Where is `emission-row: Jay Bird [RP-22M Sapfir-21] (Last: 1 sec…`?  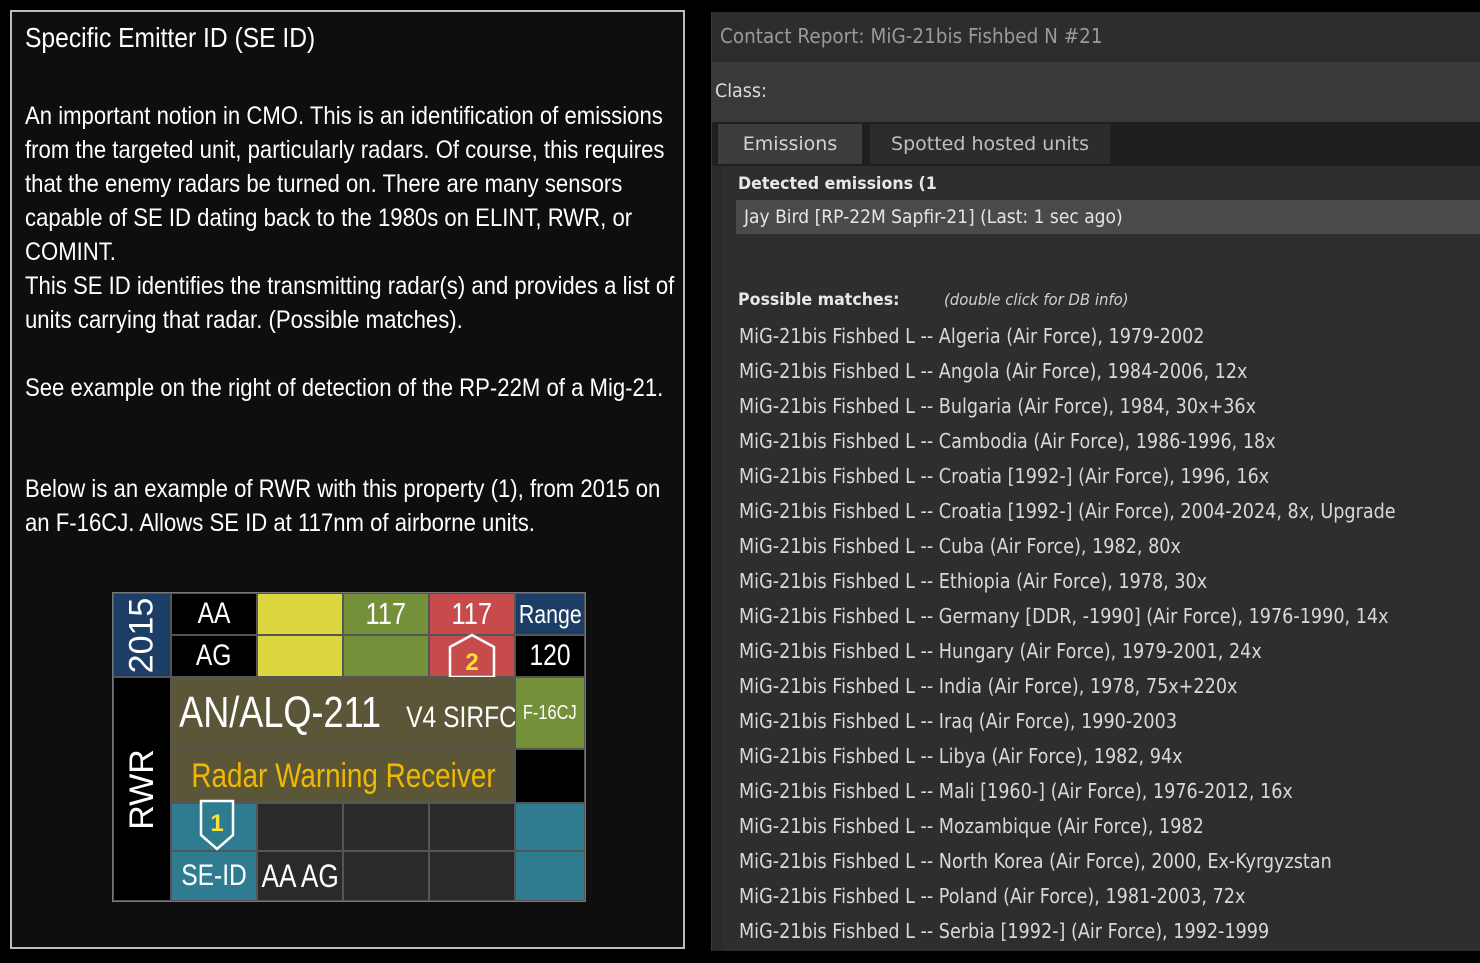 emission-row: Jay Bird [RP-22M Sapfir-21] (Last: 1 sec… is located at coordinates (1108, 217).